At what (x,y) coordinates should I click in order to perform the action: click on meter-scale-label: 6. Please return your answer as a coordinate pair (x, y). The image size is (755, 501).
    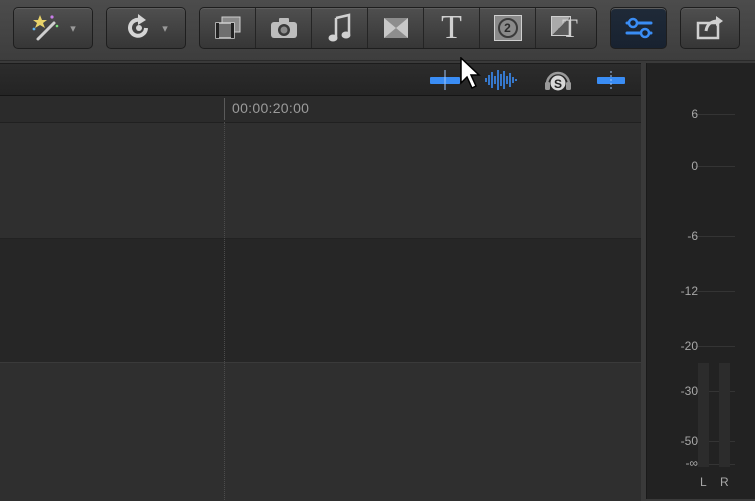
    Looking at the image, I should click on (694, 114).